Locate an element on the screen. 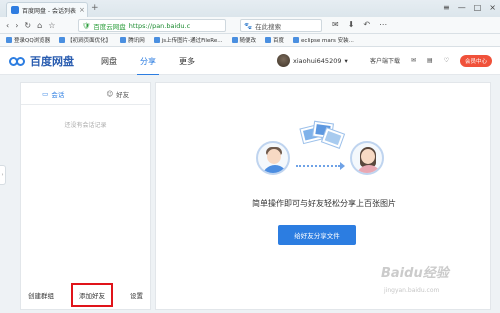  notification-icon: ✉ is located at coordinates (413, 60).